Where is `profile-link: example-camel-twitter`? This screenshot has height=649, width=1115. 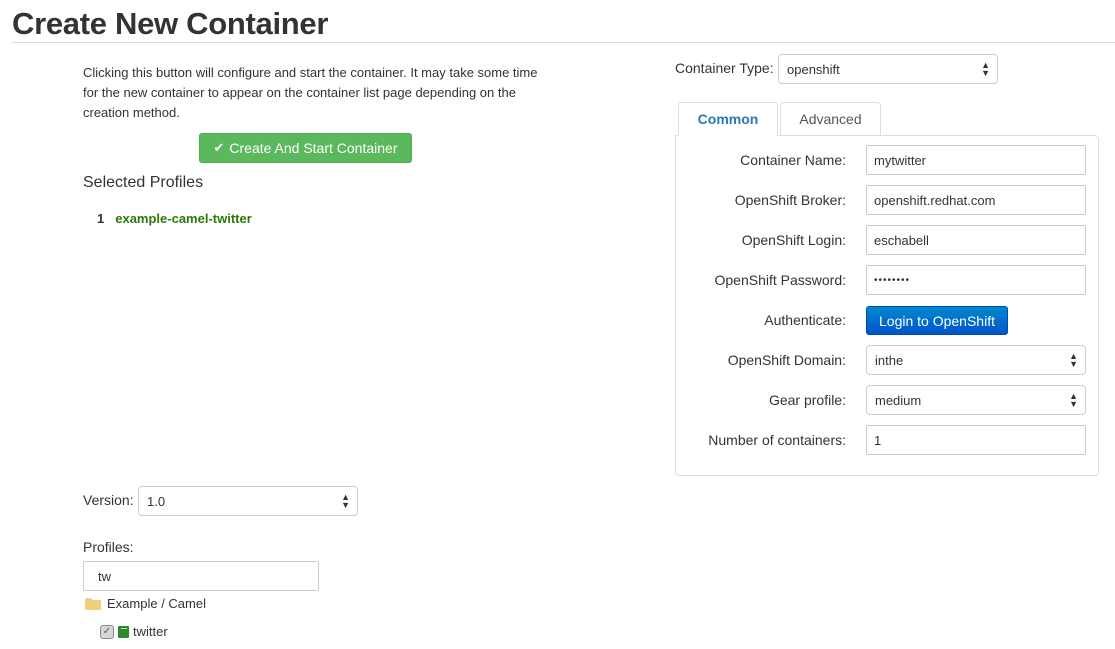
profile-link: example-camel-twitter is located at coordinates (183, 218).